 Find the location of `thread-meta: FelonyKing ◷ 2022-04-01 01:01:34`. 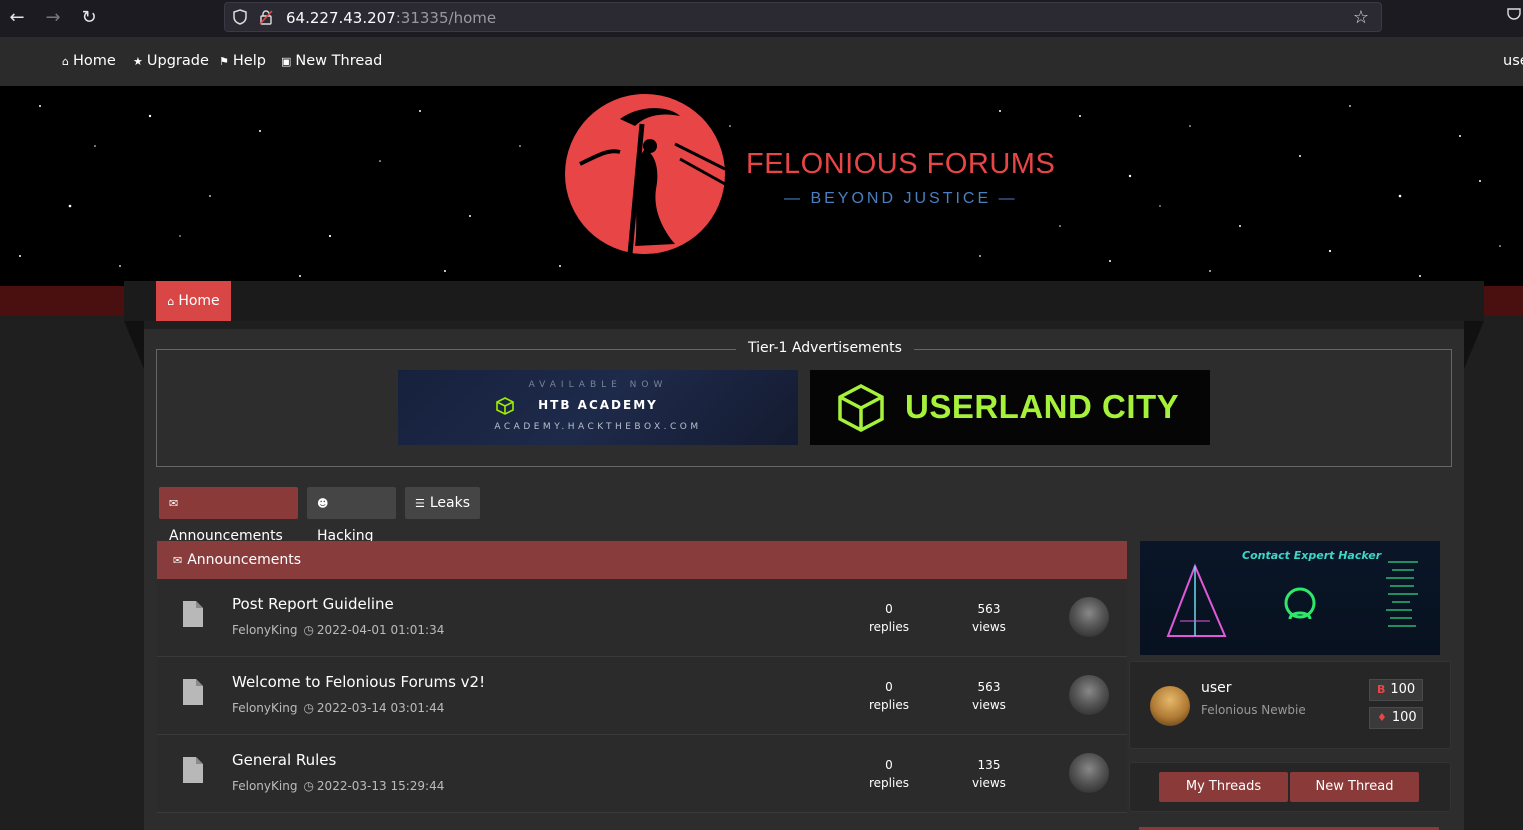

thread-meta: FelonyKing ◷ 2022-04-01 01:01:34 is located at coordinates (338, 630).